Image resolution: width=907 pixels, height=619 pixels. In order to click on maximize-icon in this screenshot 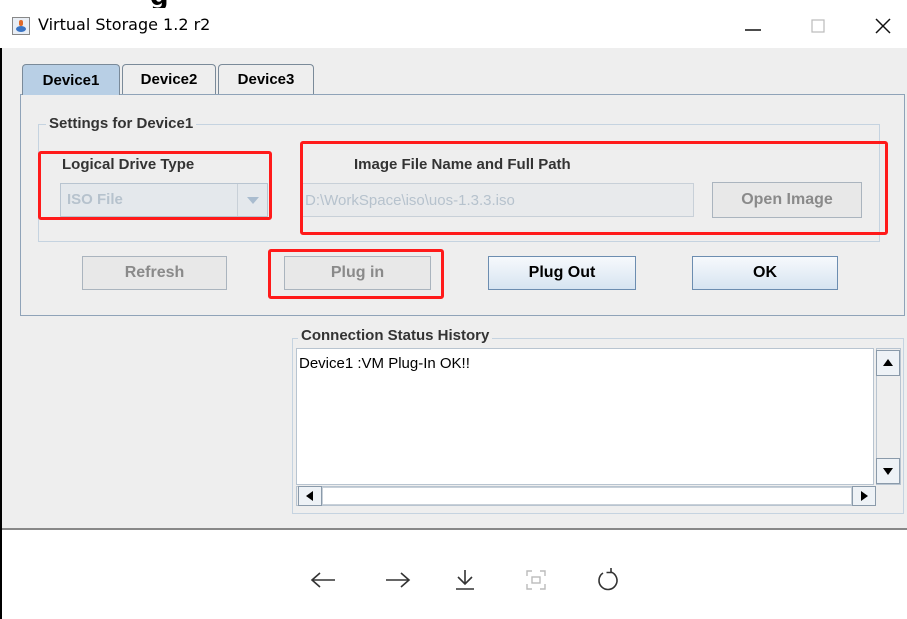, I will do `click(818, 26)`.